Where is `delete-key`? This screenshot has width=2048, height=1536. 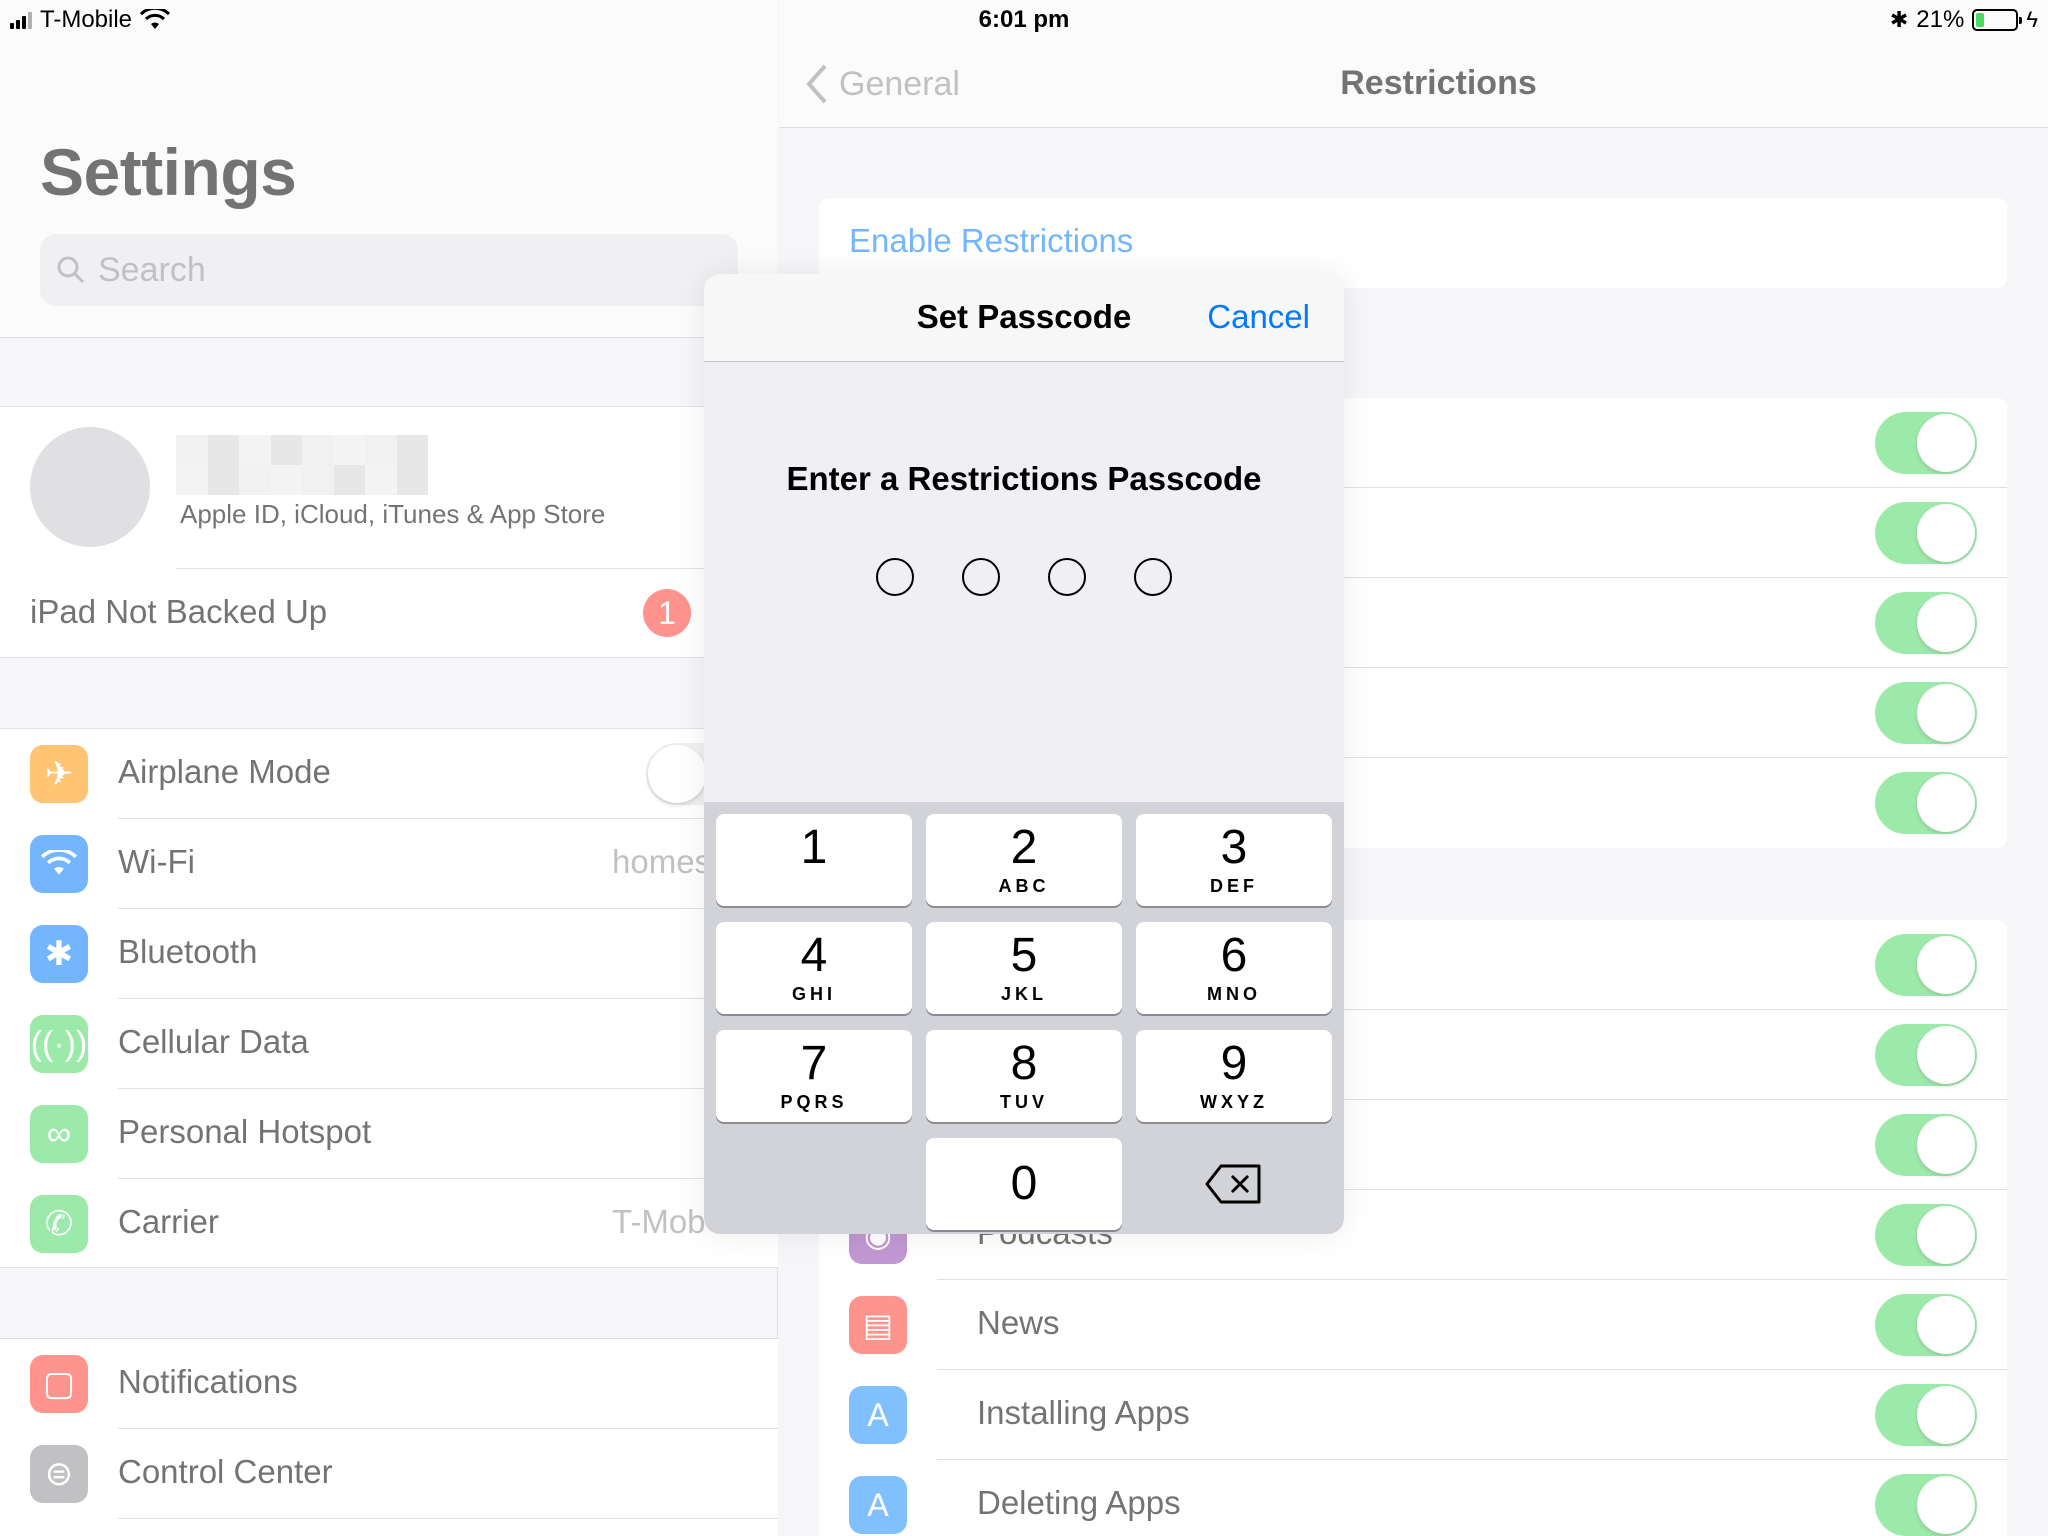 delete-key is located at coordinates (1234, 1184).